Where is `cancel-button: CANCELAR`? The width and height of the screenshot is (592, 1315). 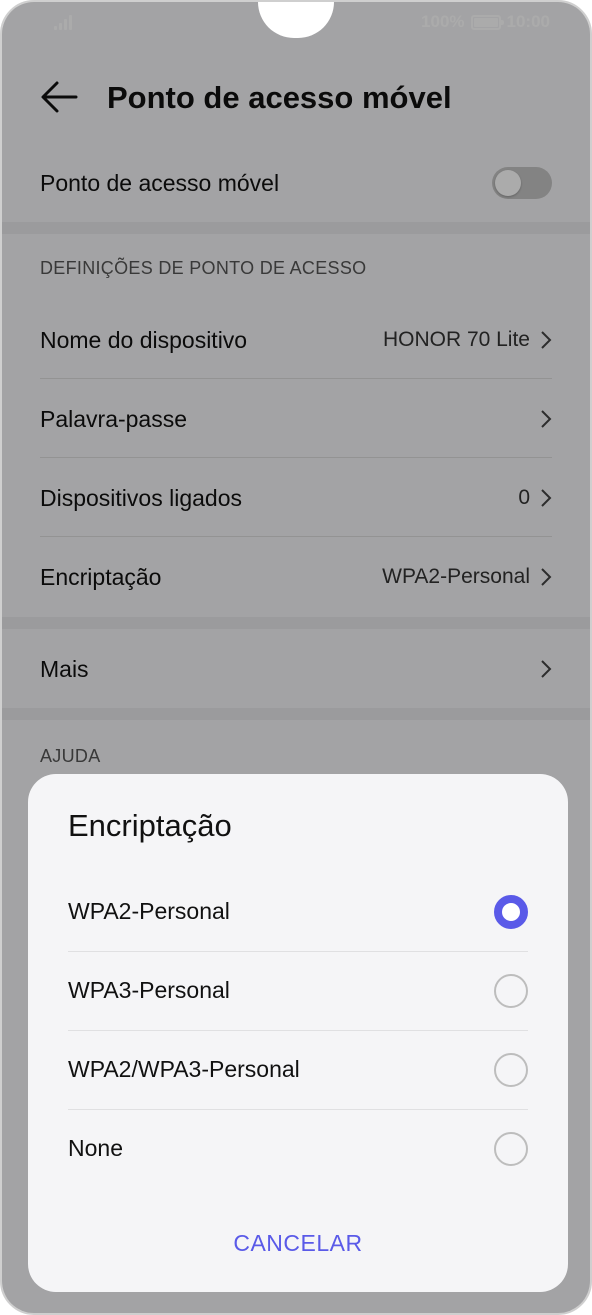 cancel-button: CANCELAR is located at coordinates (298, 1243).